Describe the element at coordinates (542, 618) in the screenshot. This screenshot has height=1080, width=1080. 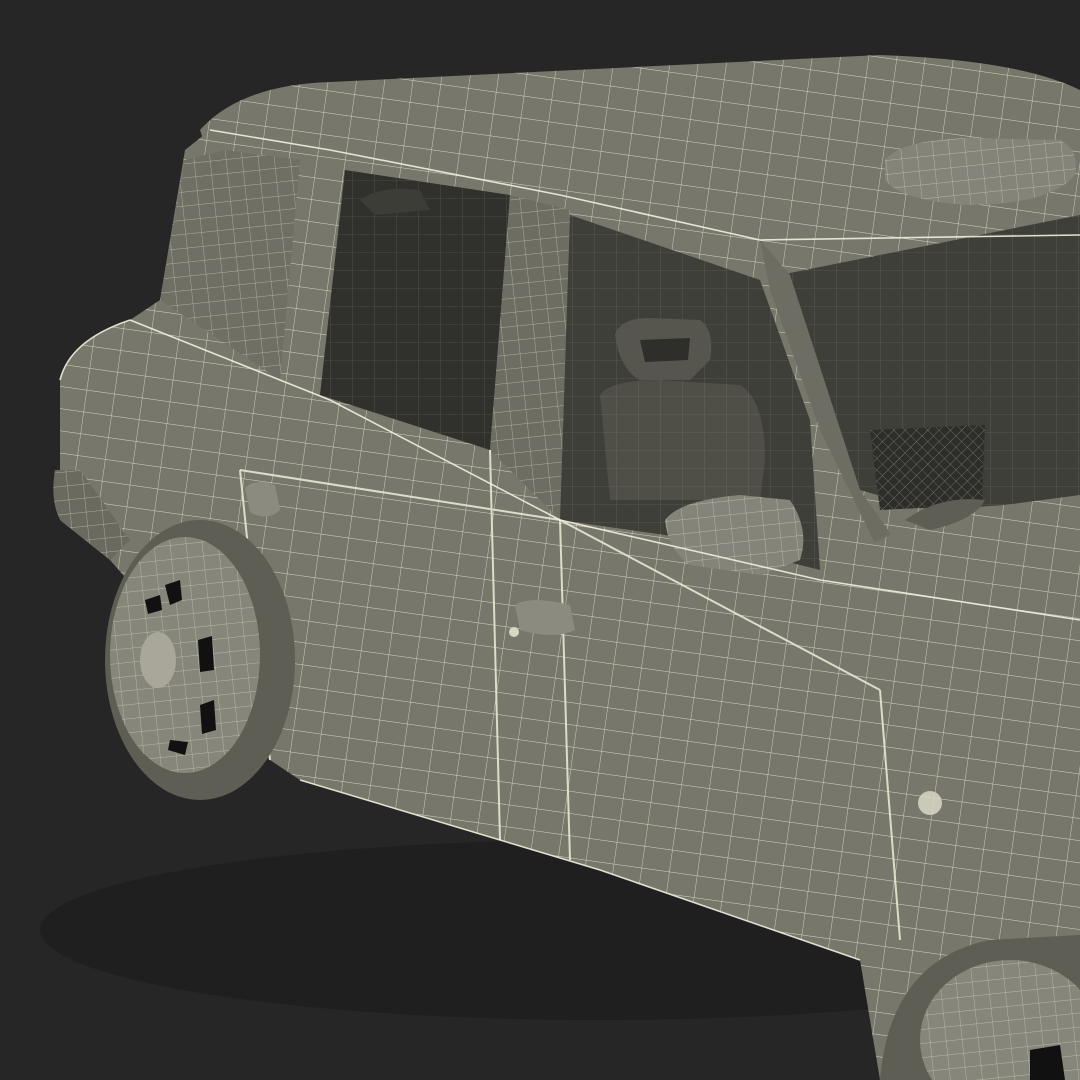
I see `front-door-handle` at that location.